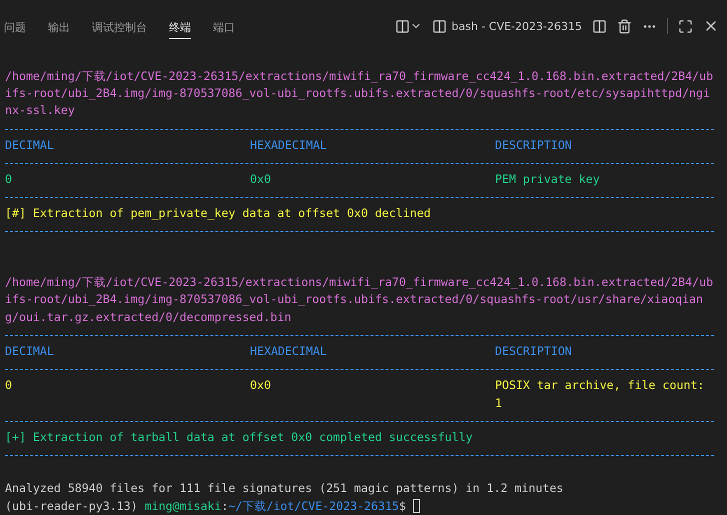 Image resolution: width=727 pixels, height=515 pixels. What do you see at coordinates (284, 489) in the screenshot?
I see `terminal-line: Analyzed 58940 files for 111 file signatures (251 magic patterns) in 1.2 minutes` at bounding box center [284, 489].